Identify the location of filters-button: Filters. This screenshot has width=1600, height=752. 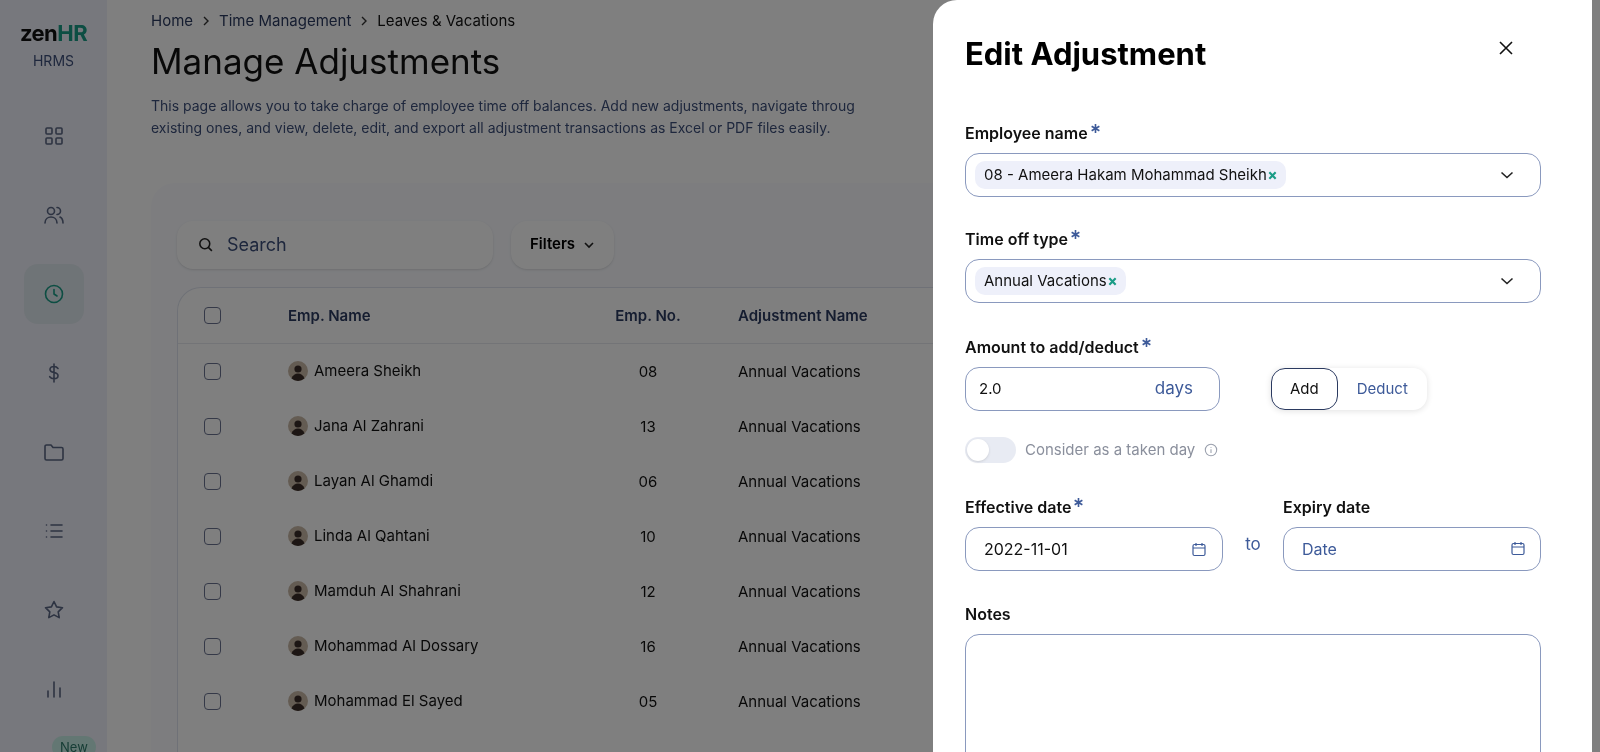
(563, 244).